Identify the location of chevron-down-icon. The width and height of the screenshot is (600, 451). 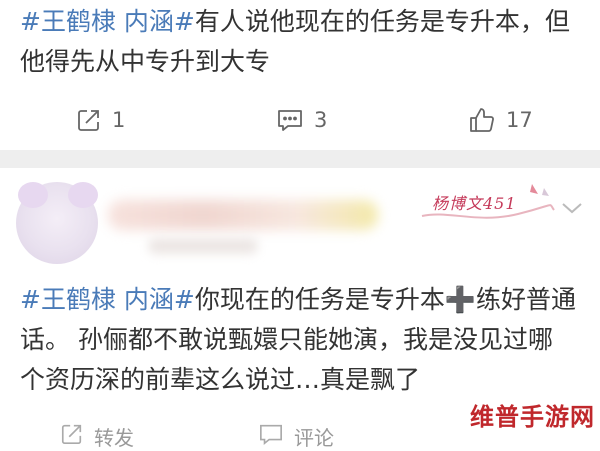
(572, 209).